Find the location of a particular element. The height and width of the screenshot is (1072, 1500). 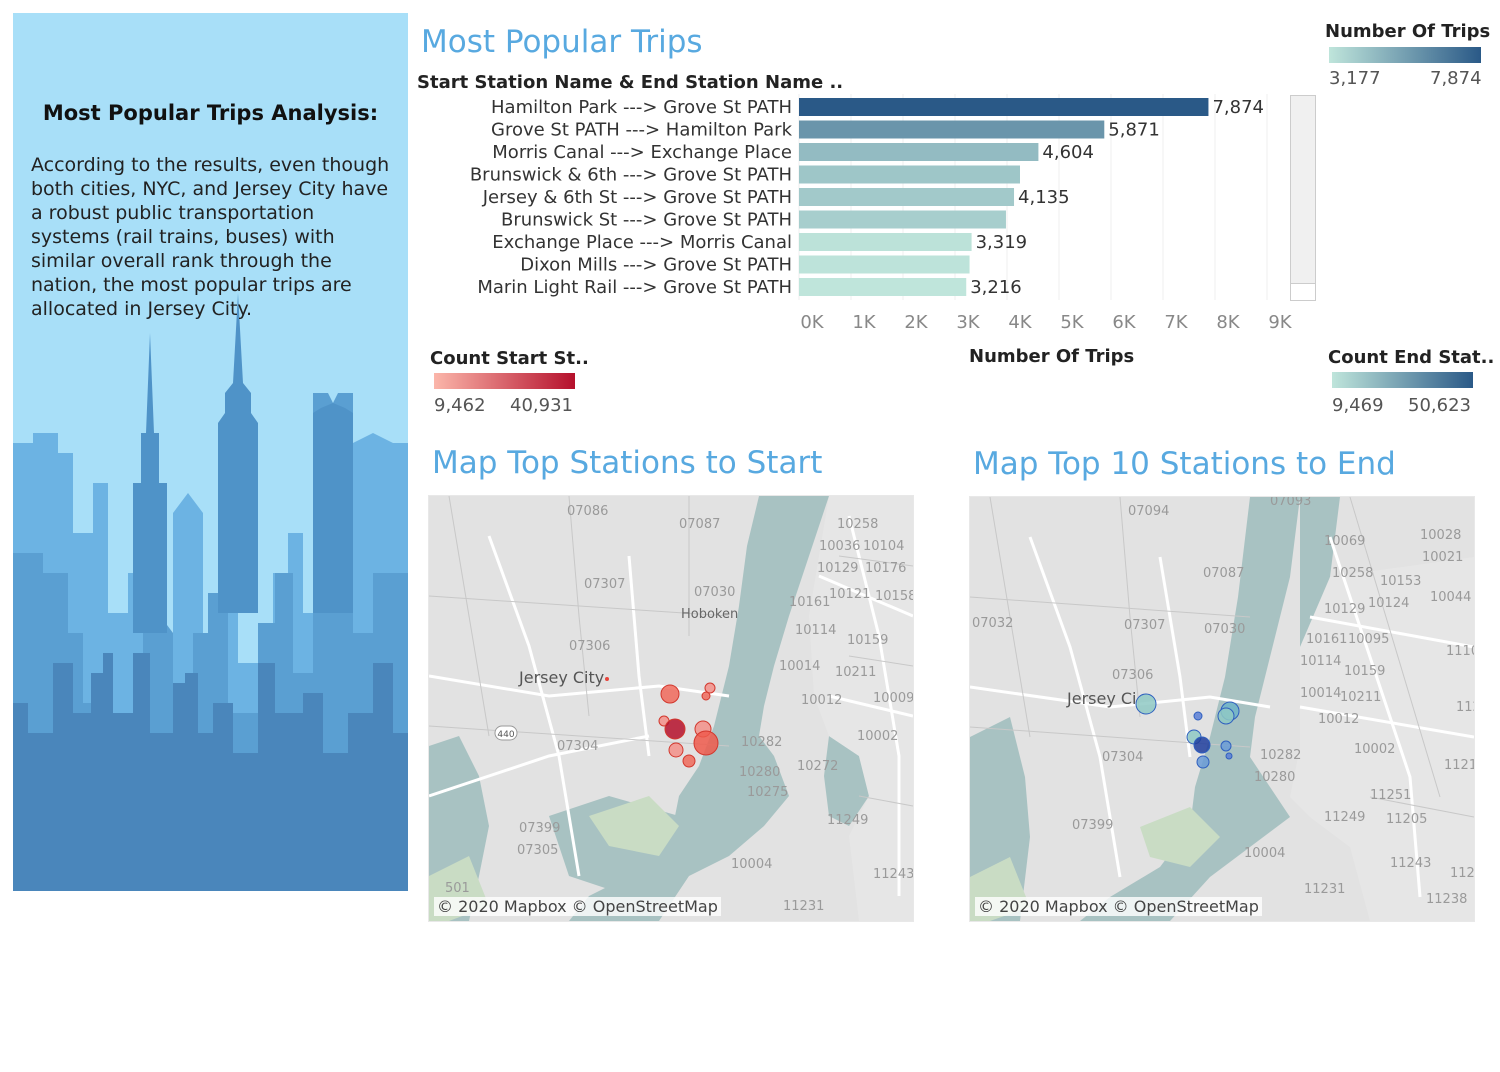

zip-label: 10124 is located at coordinates (1388, 603).